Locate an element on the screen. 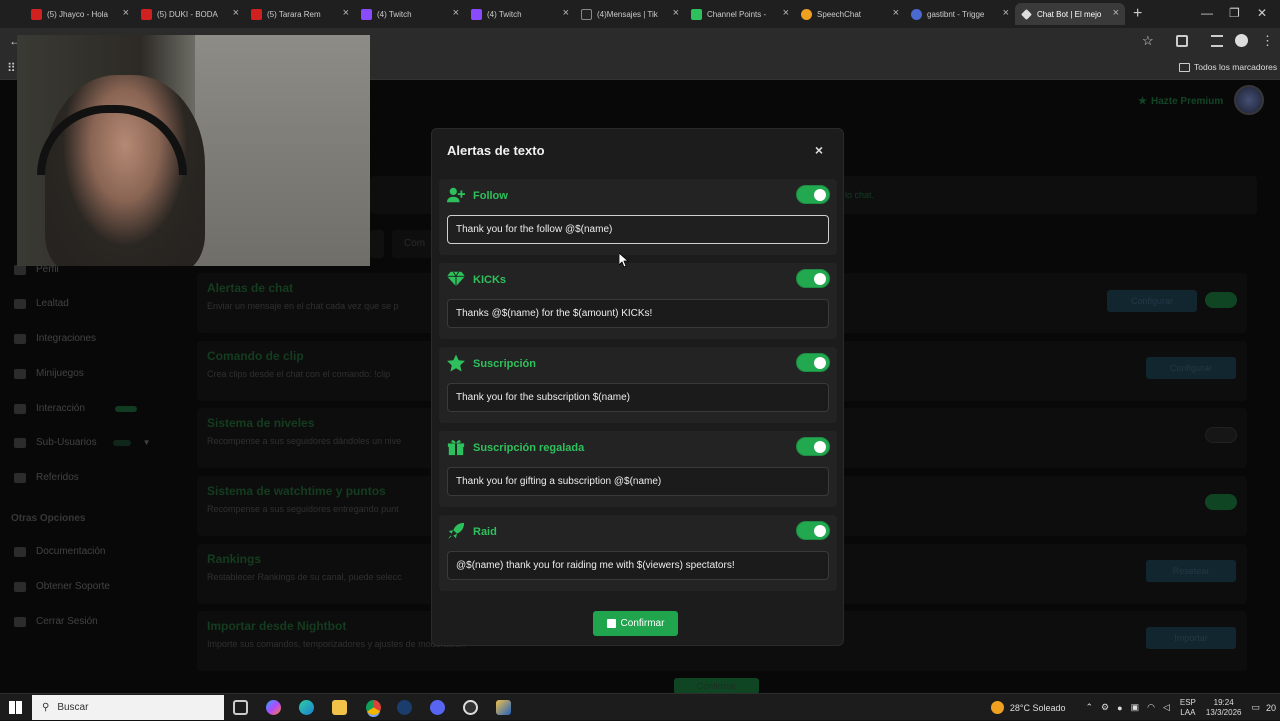  browser-tab: gastibnt - Trigge × is located at coordinates (960, 14).